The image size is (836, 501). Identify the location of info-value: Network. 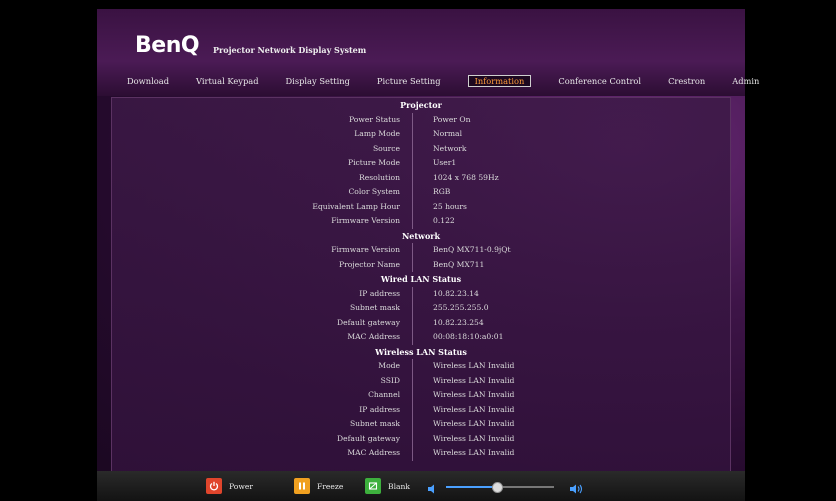
(450, 148).